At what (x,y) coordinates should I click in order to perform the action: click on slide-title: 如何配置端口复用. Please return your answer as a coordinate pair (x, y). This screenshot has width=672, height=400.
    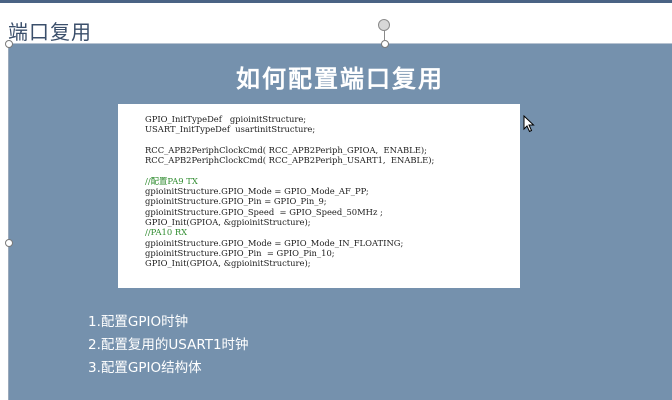
    Looking at the image, I should click on (336, 76).